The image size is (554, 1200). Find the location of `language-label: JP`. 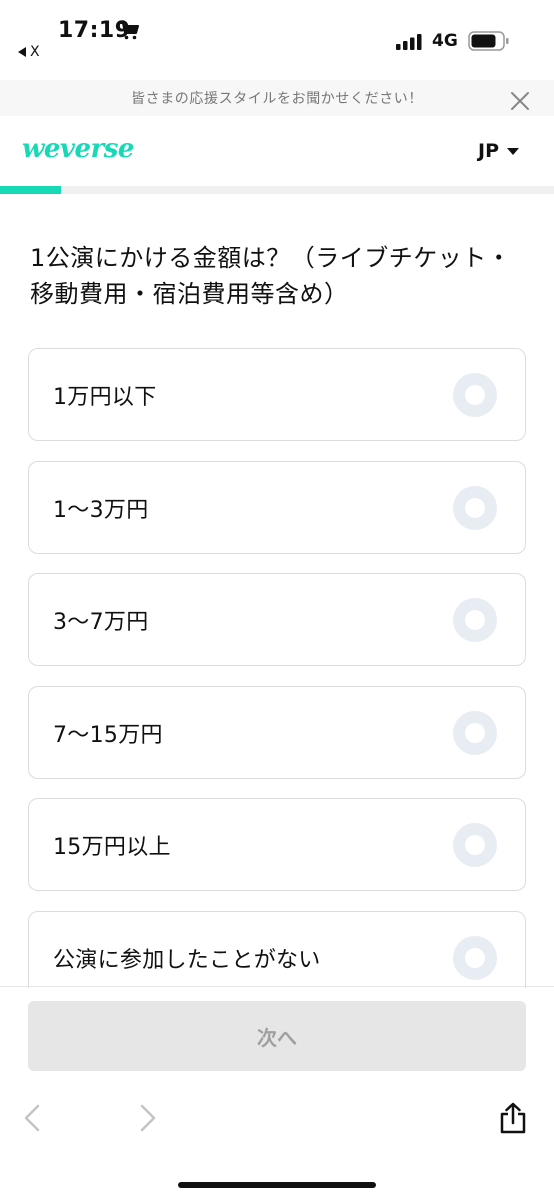

language-label: JP is located at coordinates (488, 151).